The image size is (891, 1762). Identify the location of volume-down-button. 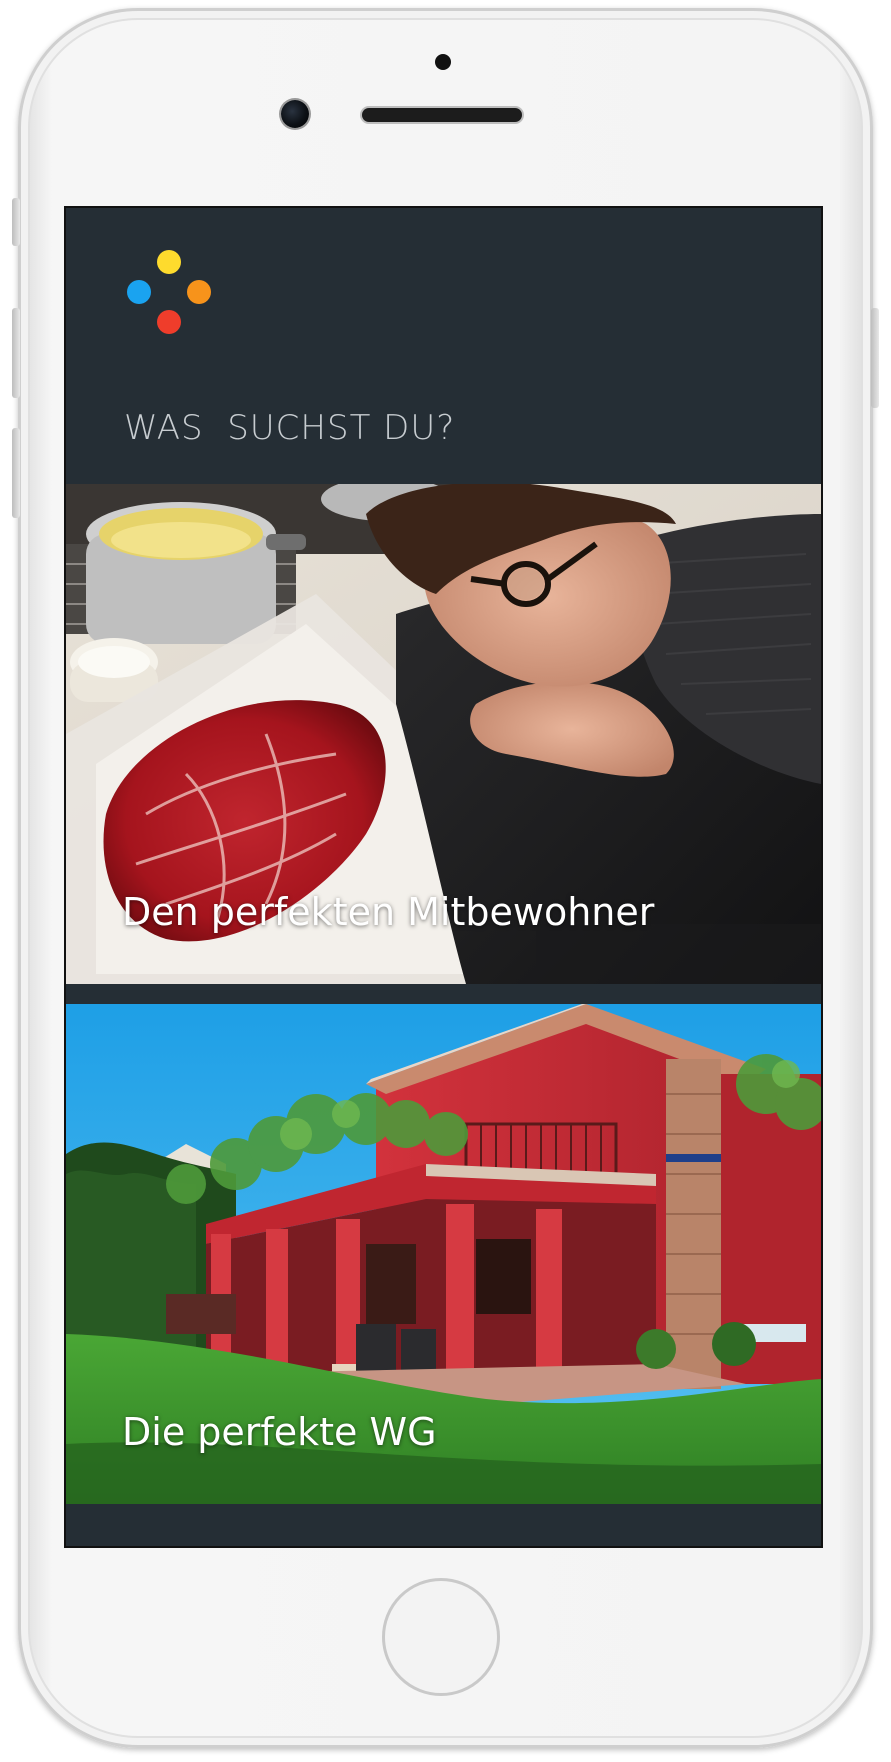
(16, 473).